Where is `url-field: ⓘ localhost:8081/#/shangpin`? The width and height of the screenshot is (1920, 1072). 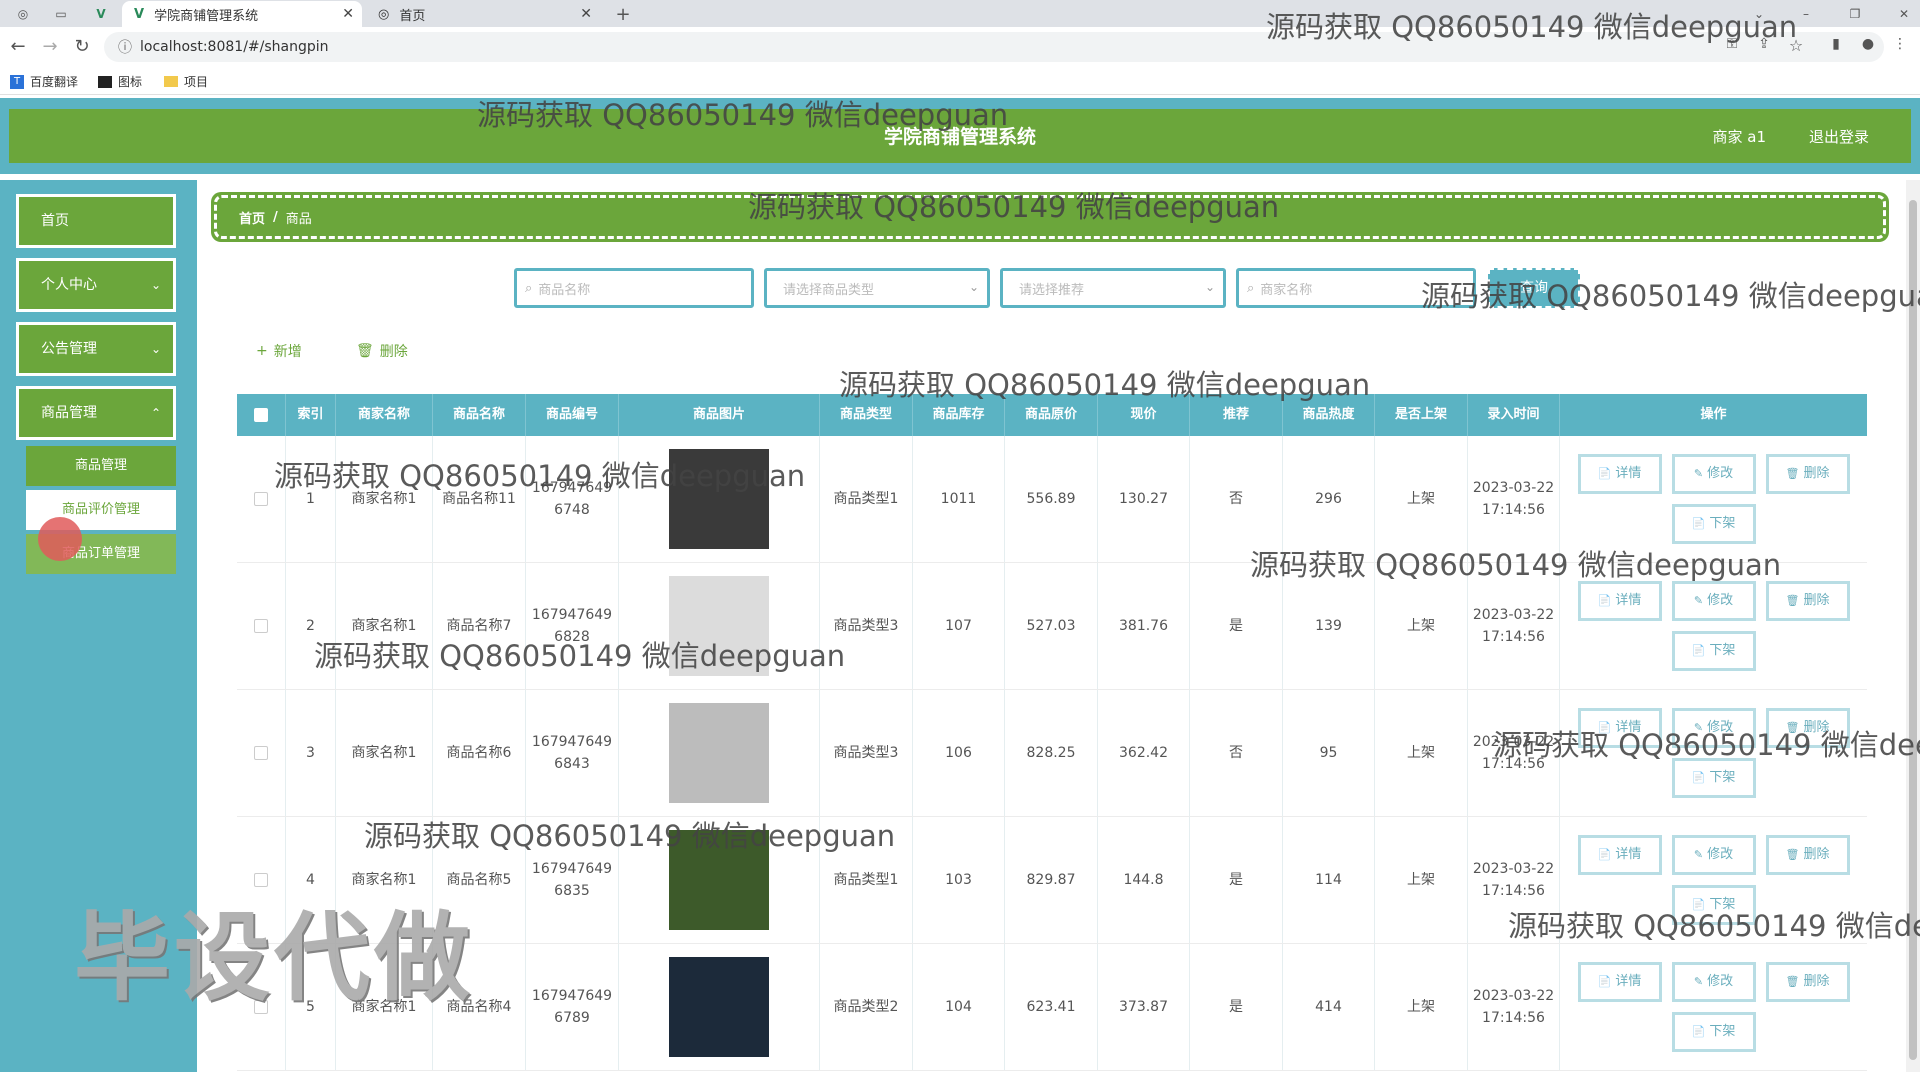 url-field: ⓘ localhost:8081/#/shangpin is located at coordinates (994, 47).